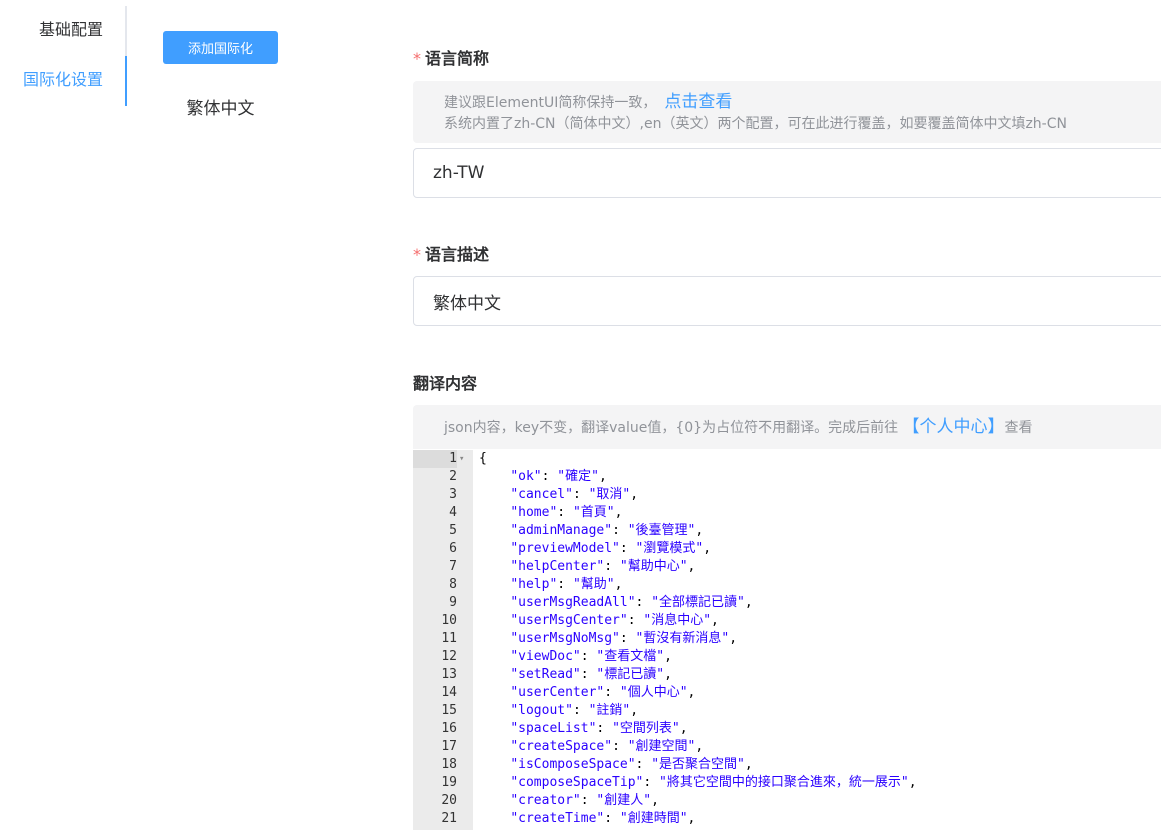 This screenshot has width=1161, height=830. What do you see at coordinates (220, 106) in the screenshot?
I see `language-item-zh-tw: 繁体中文` at bounding box center [220, 106].